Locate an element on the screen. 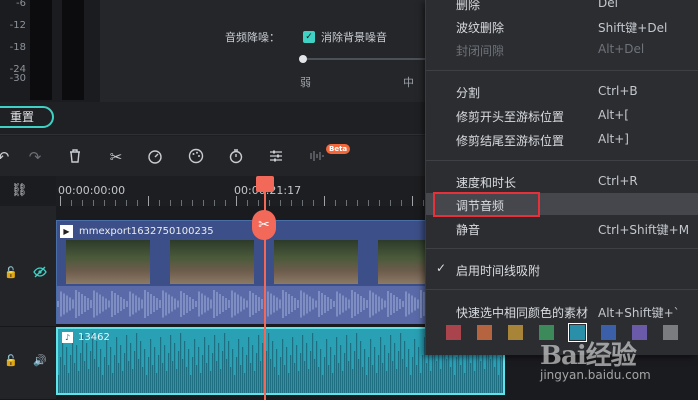 Image resolution: width=698 pixels, height=400 pixels. timer-icon is located at coordinates (236, 157).